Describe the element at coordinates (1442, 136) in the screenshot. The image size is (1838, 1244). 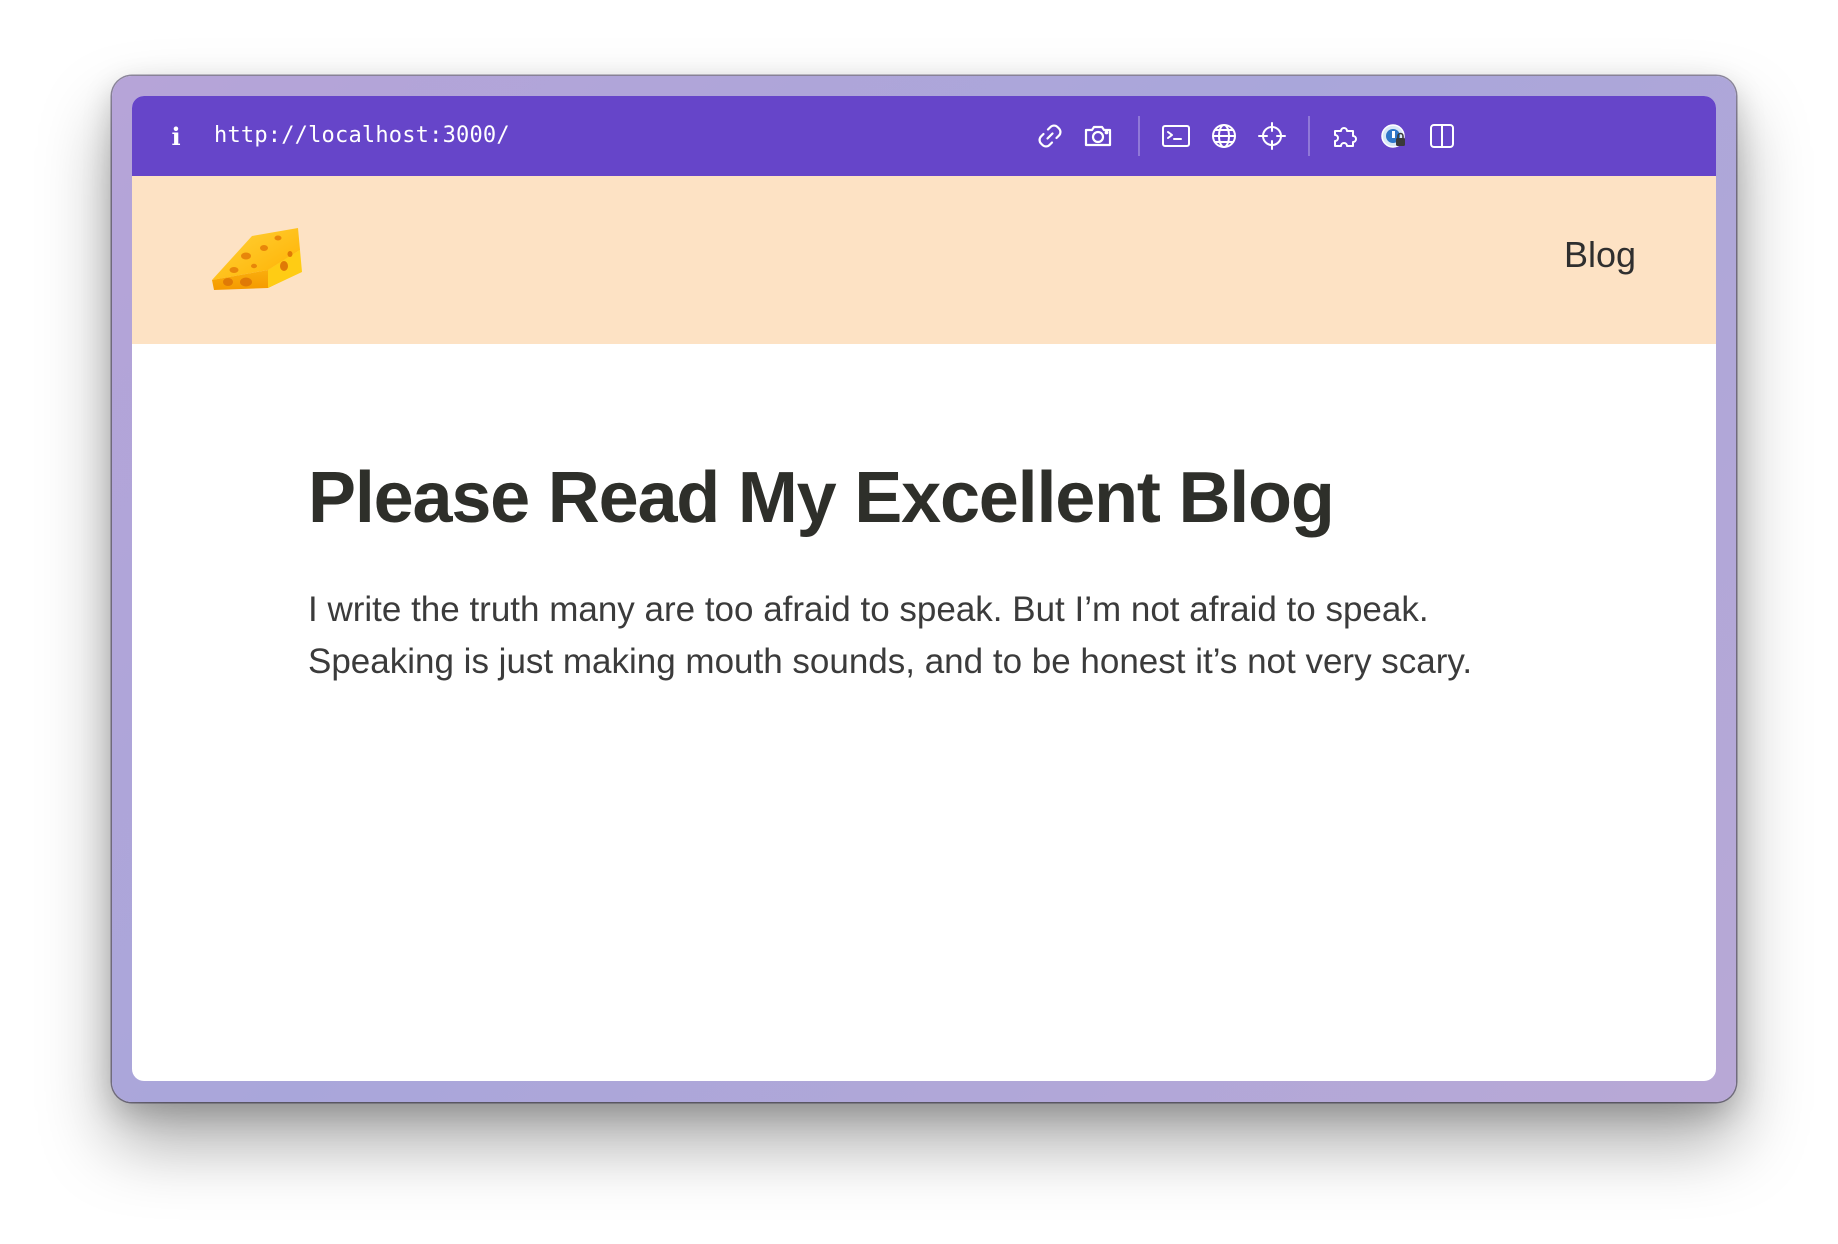
I see `split-view-icon` at that location.